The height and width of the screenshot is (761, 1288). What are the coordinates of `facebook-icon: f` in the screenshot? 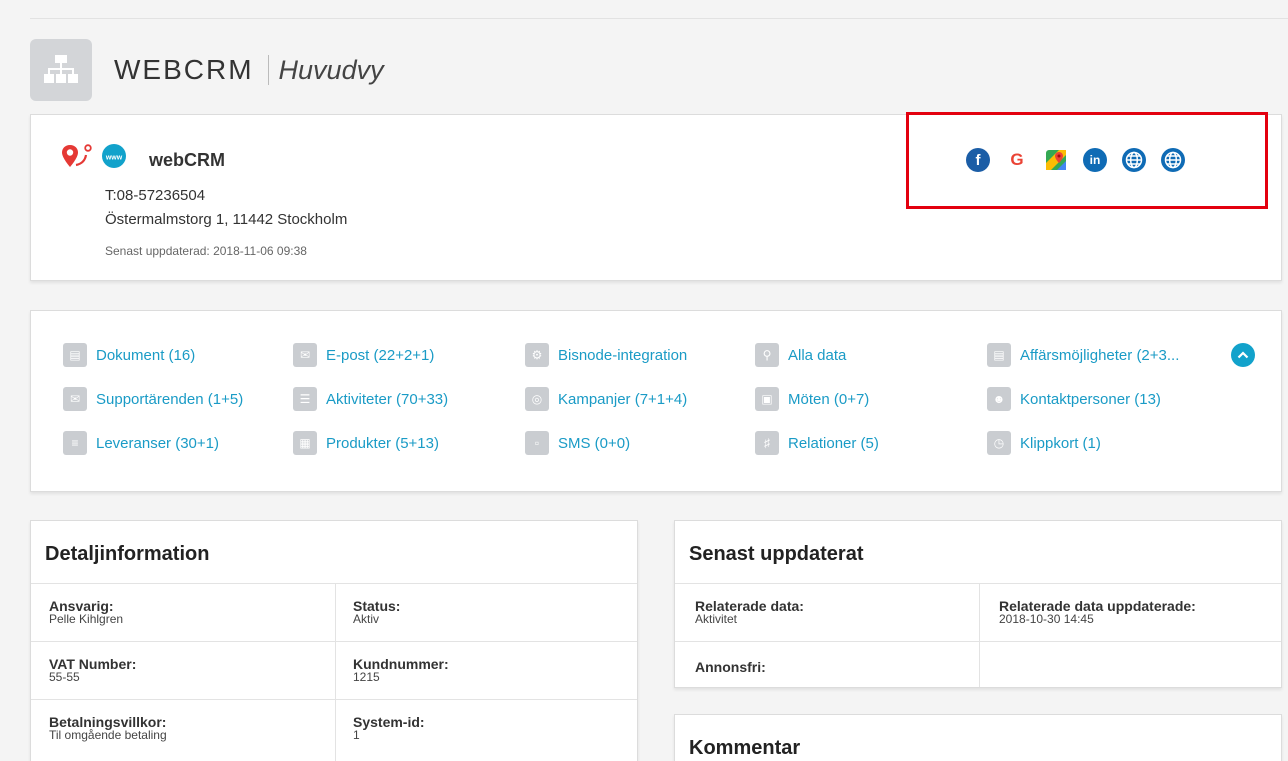 It's located at (978, 160).